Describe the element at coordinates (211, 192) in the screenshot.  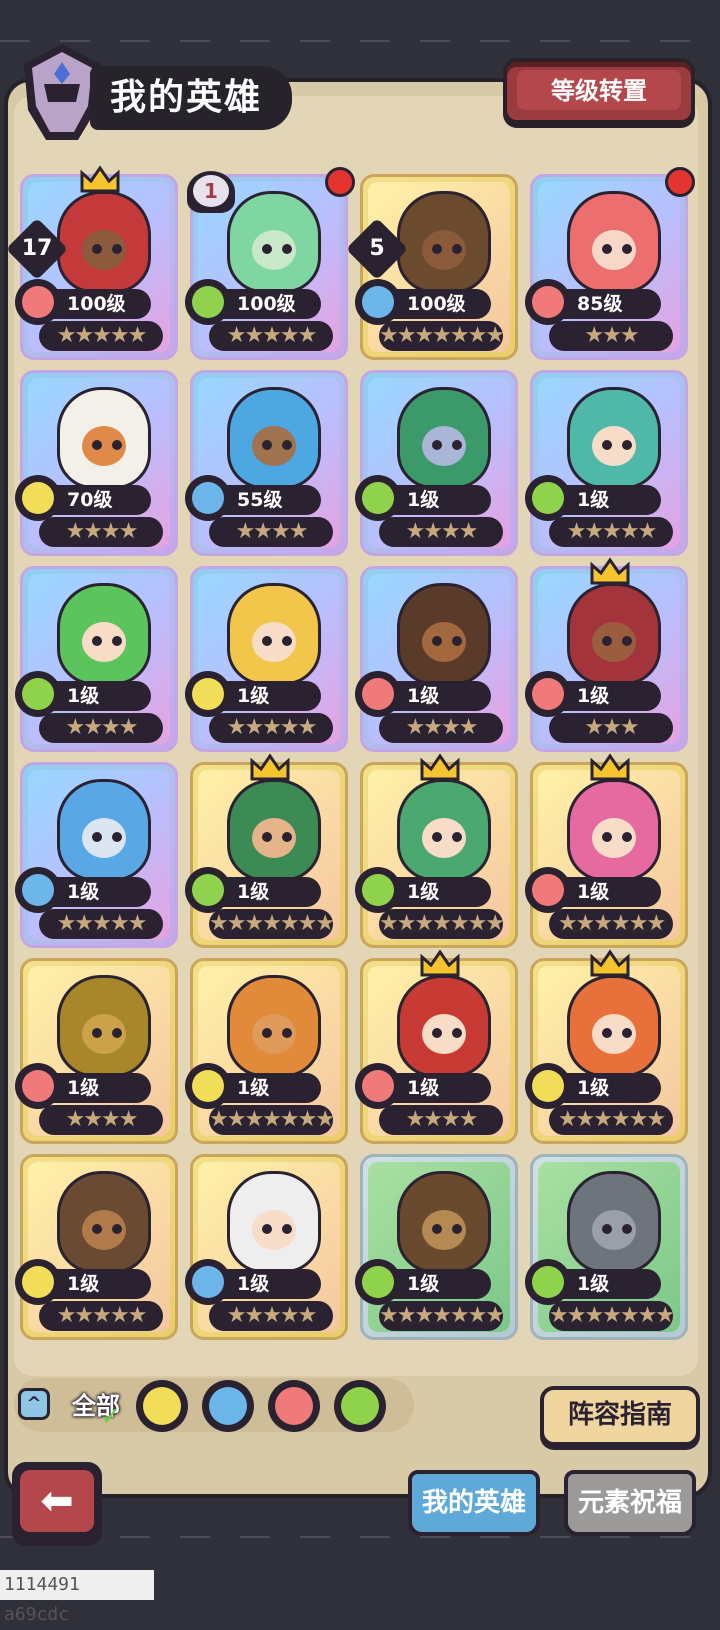
I see `shield-badge: 1` at that location.